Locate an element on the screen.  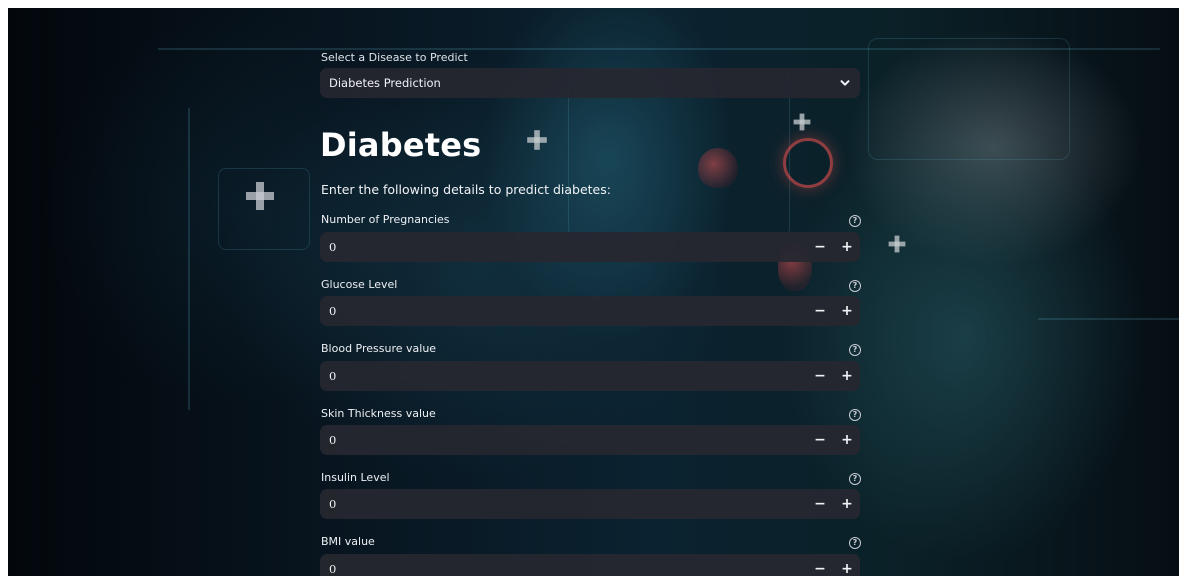
blood-pressure-input is located at coordinates (560, 376).